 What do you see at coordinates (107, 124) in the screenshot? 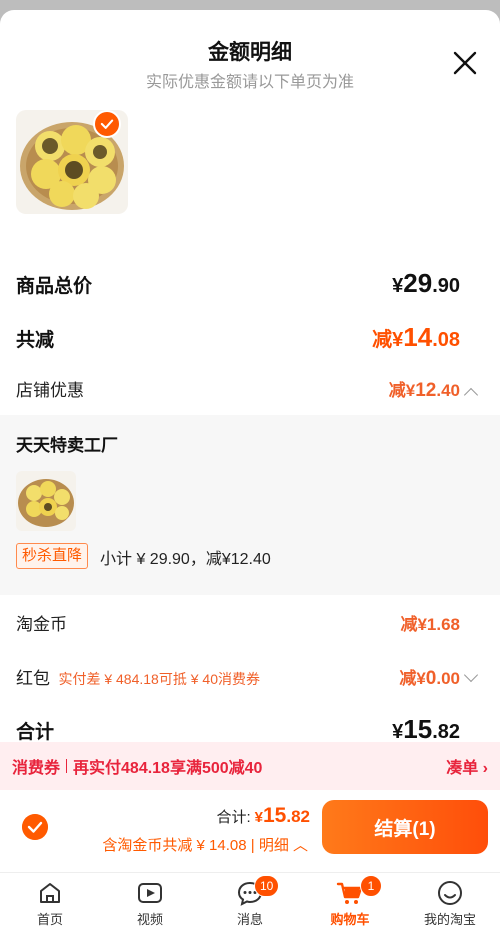
I see `selected-check-icon` at bounding box center [107, 124].